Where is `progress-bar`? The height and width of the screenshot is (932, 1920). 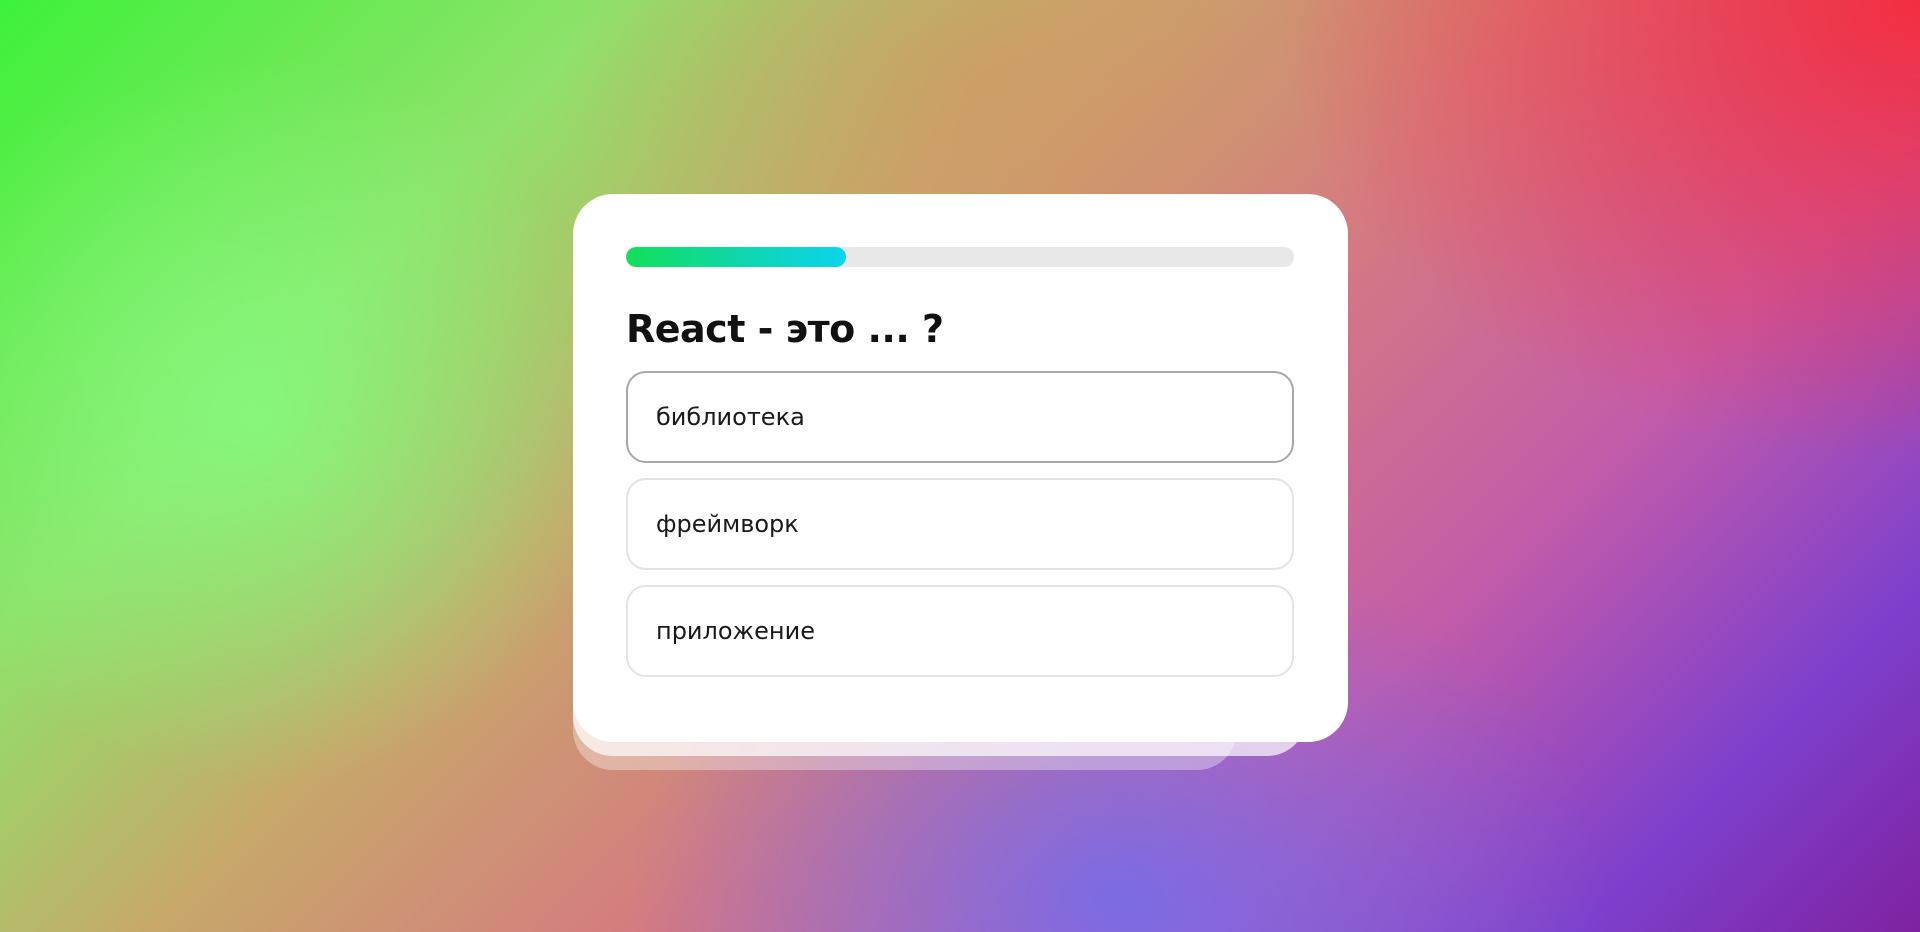 progress-bar is located at coordinates (960, 257).